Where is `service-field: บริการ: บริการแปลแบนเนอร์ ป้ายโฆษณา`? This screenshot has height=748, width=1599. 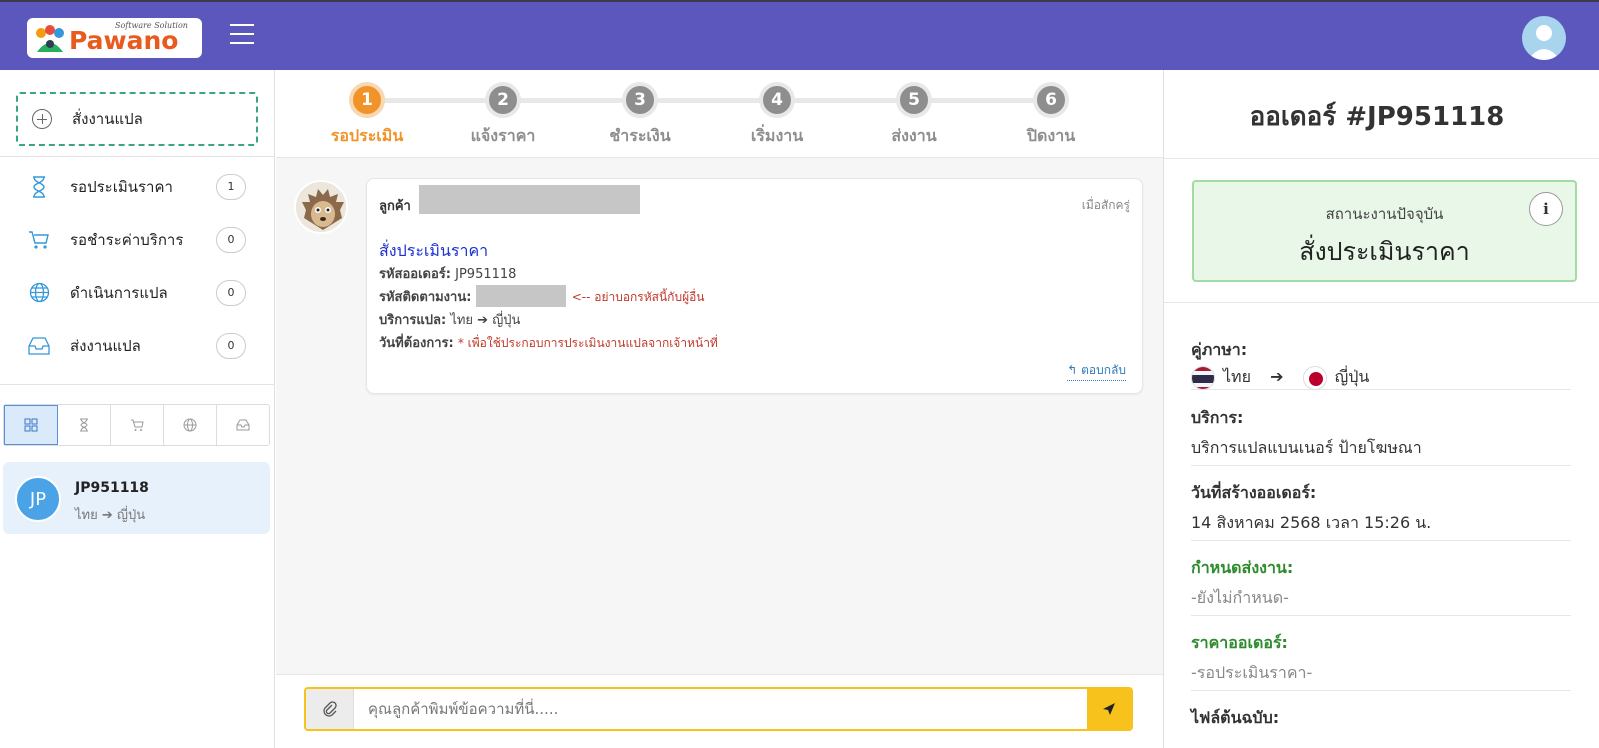 service-field: บริการ: บริการแปลแบนเนอร์ ป้ายโฆษณา is located at coordinates (1381, 436).